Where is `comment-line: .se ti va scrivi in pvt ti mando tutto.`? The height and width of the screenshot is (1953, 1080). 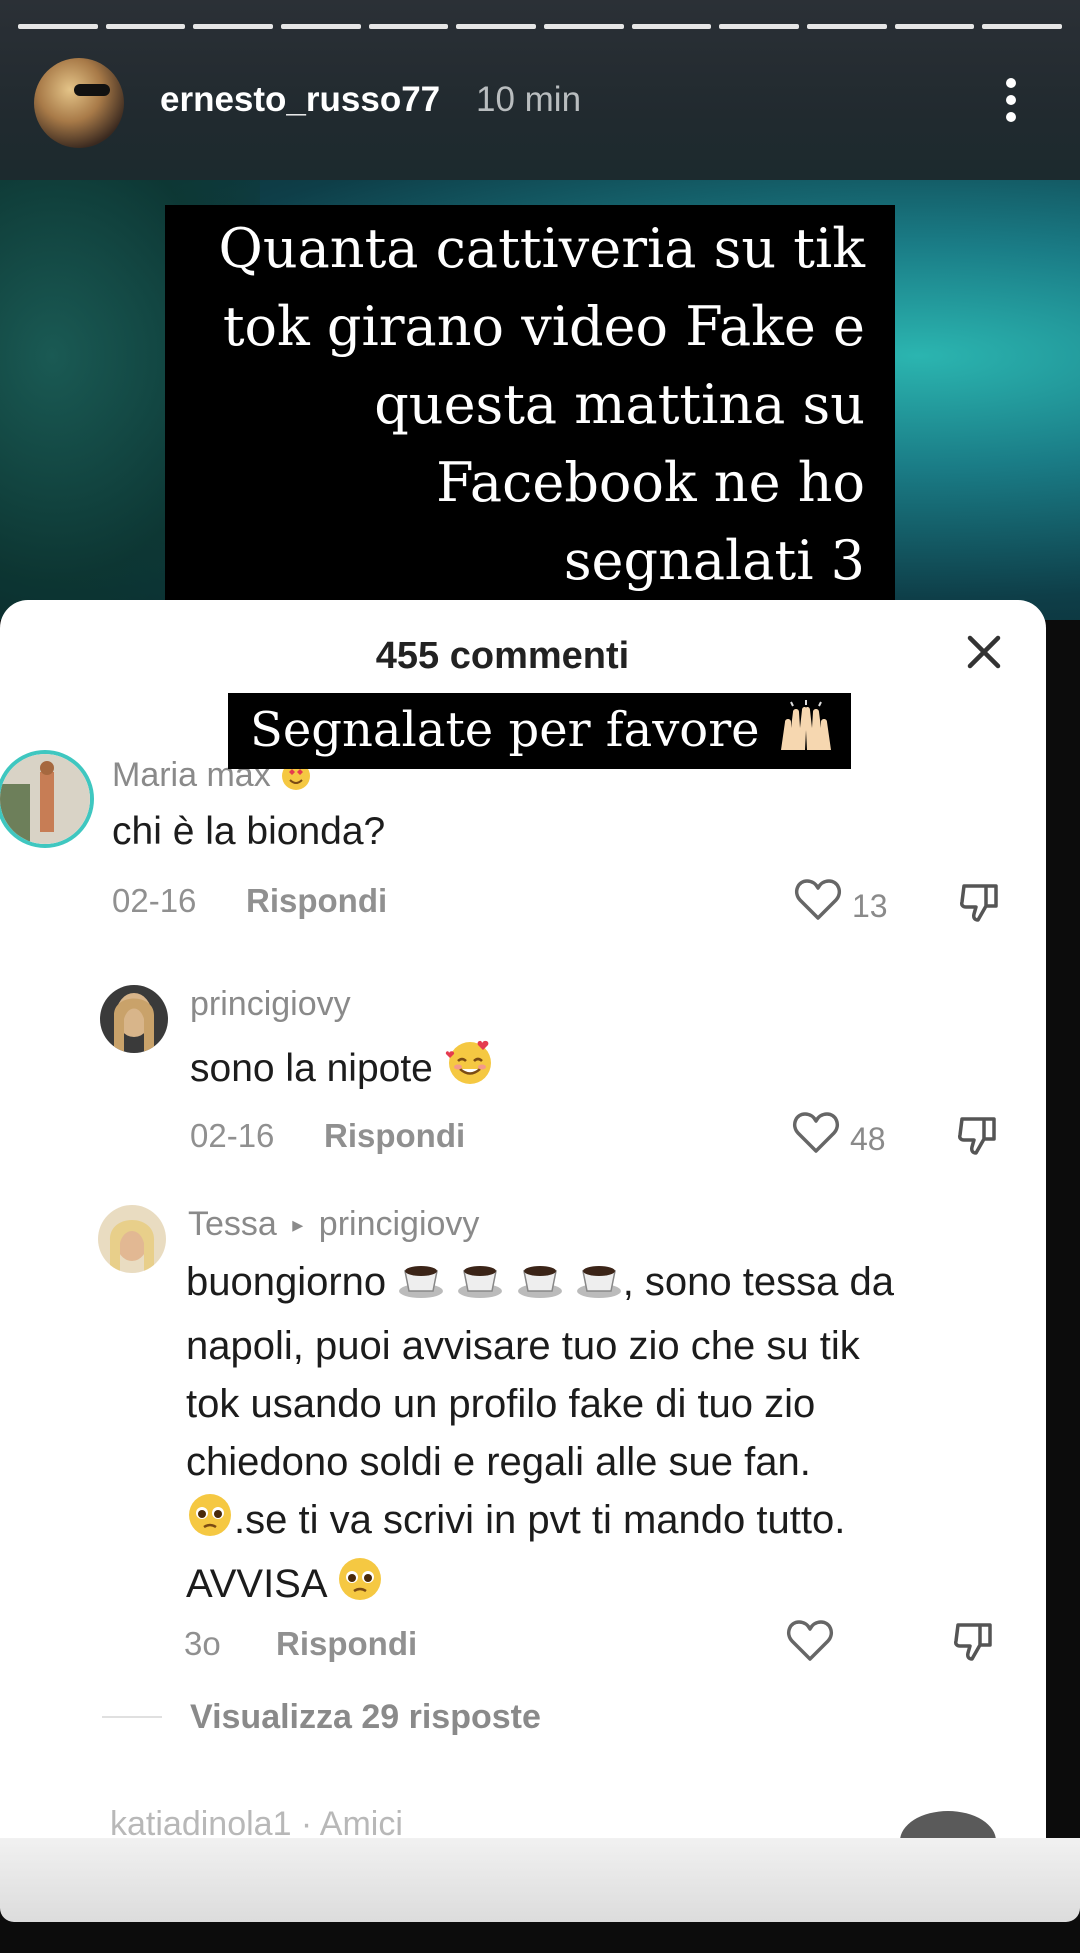 comment-line: .se ti va scrivi in pvt ti mando tutto. is located at coordinates (606, 1523).